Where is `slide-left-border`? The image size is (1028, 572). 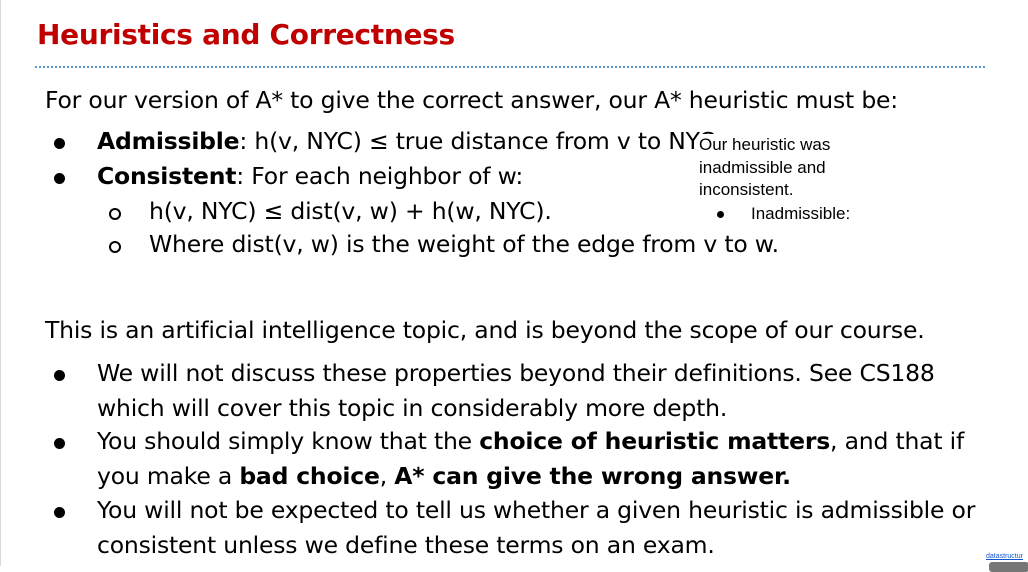
slide-left-border is located at coordinates (0, 283).